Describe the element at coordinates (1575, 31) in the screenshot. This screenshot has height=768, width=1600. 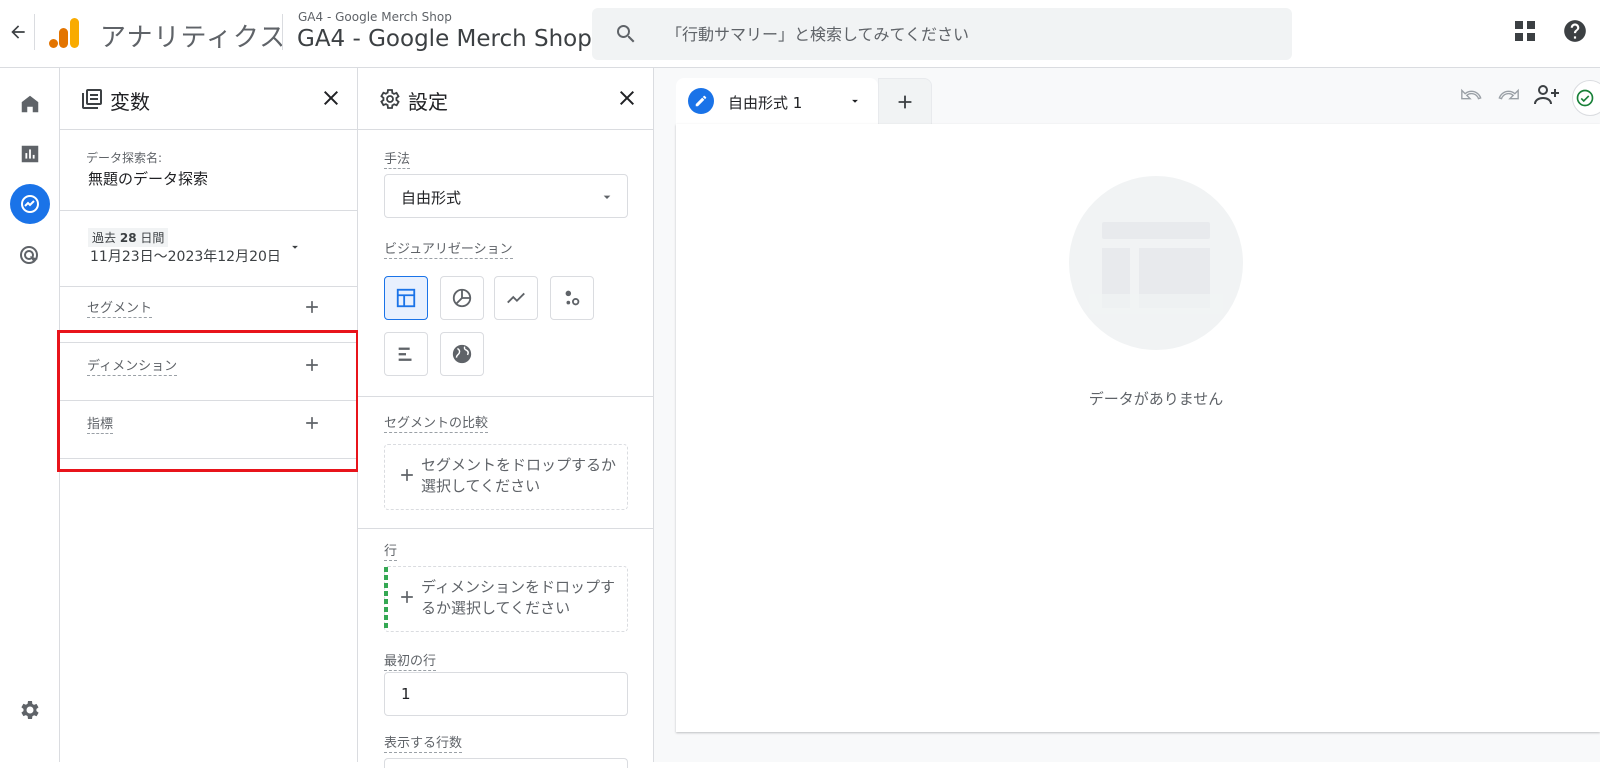
I see `help-icon` at that location.